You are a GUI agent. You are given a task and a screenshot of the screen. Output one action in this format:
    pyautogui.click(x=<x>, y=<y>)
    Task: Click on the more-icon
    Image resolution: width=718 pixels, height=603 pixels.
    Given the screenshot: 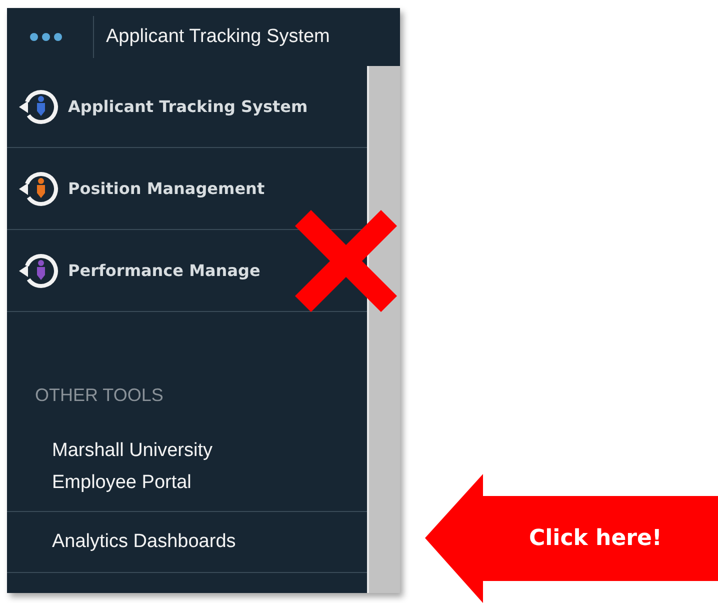 What is the action you would take?
    pyautogui.click(x=46, y=37)
    